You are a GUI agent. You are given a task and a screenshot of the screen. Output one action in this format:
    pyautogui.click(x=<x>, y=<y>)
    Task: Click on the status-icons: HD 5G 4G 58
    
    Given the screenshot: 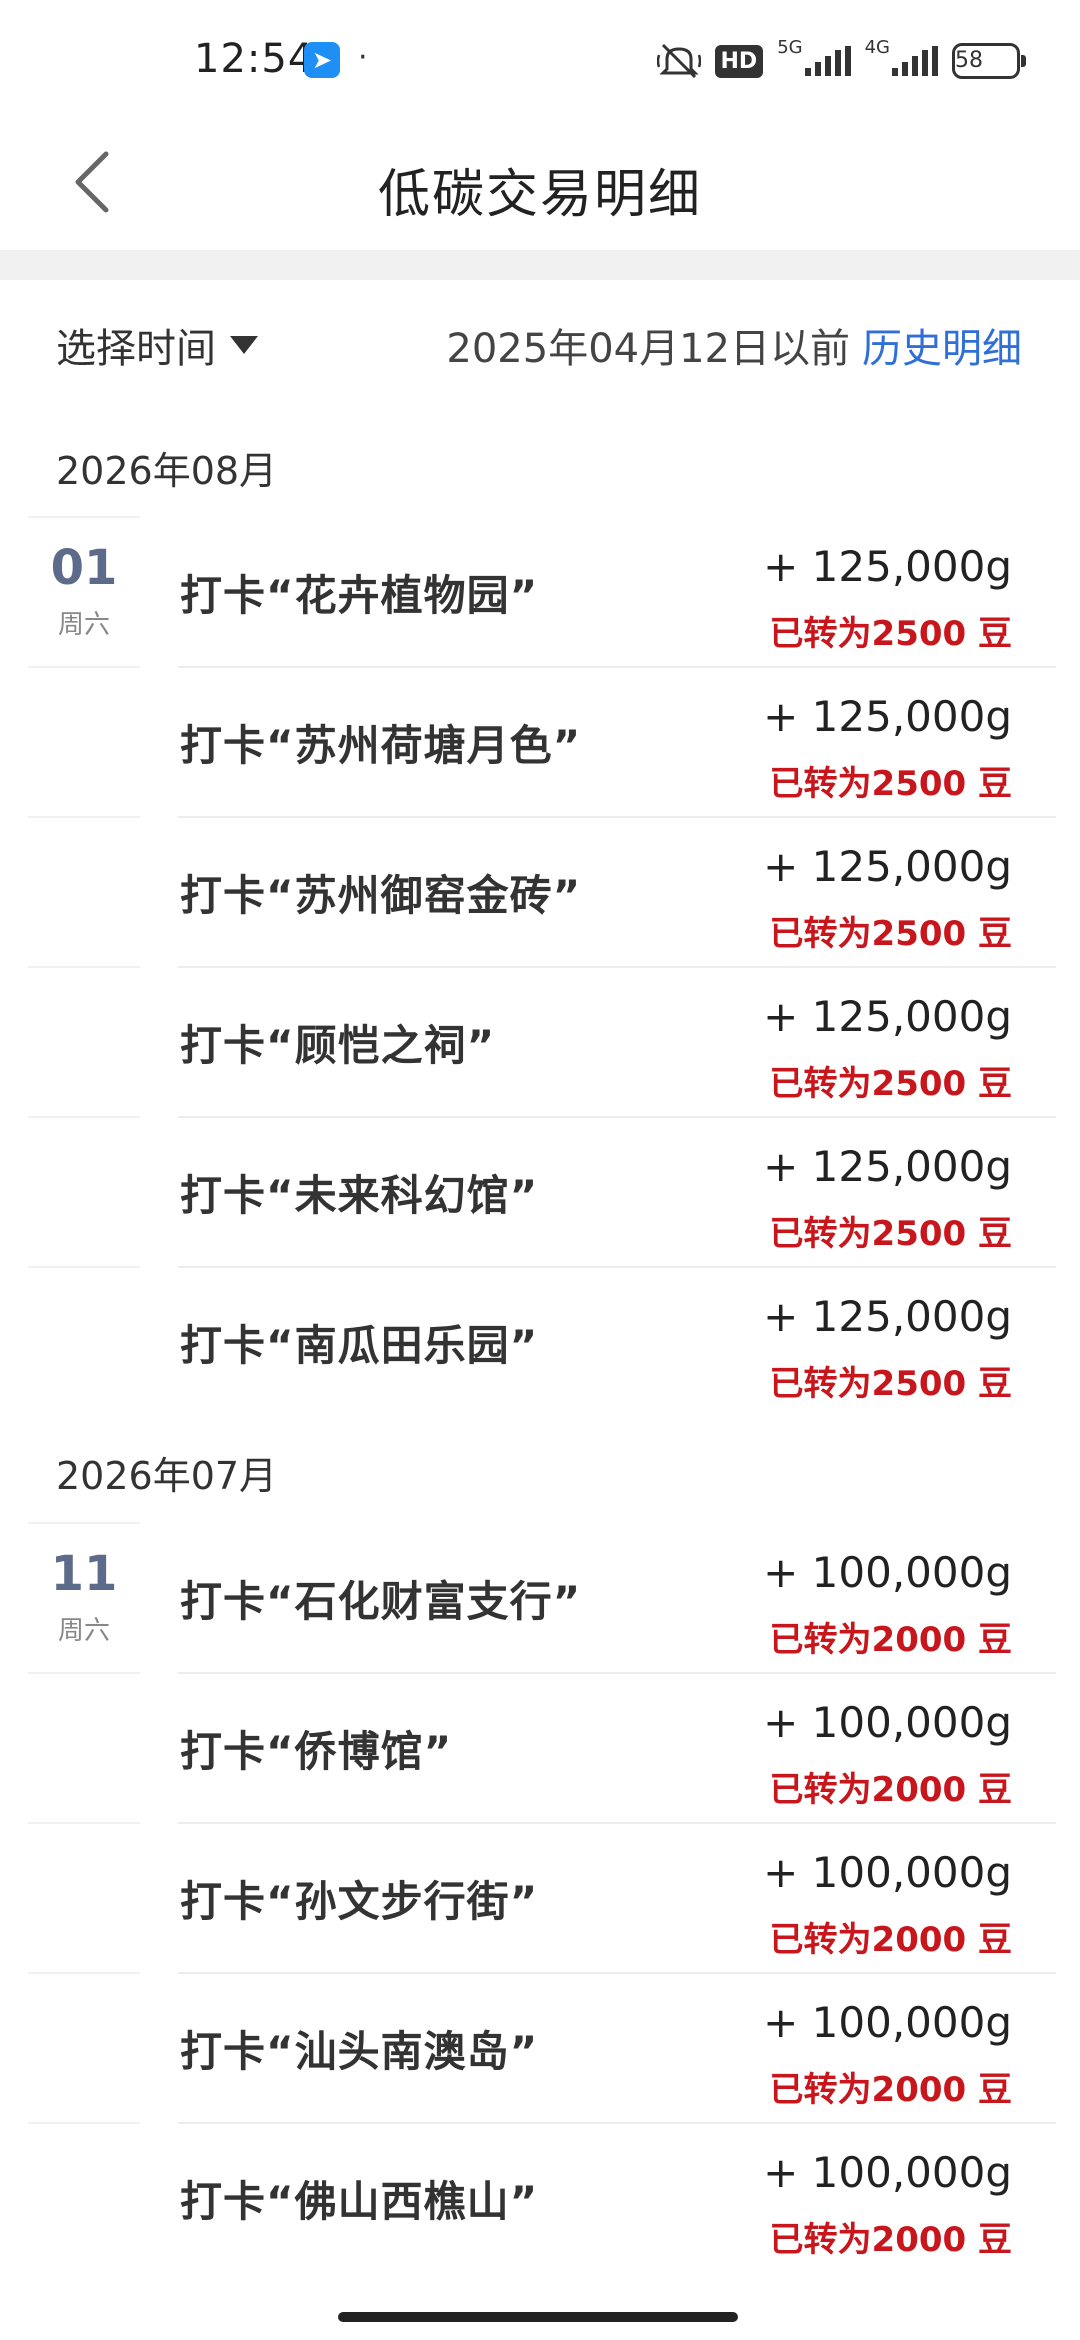 What is the action you would take?
    pyautogui.click(x=841, y=61)
    